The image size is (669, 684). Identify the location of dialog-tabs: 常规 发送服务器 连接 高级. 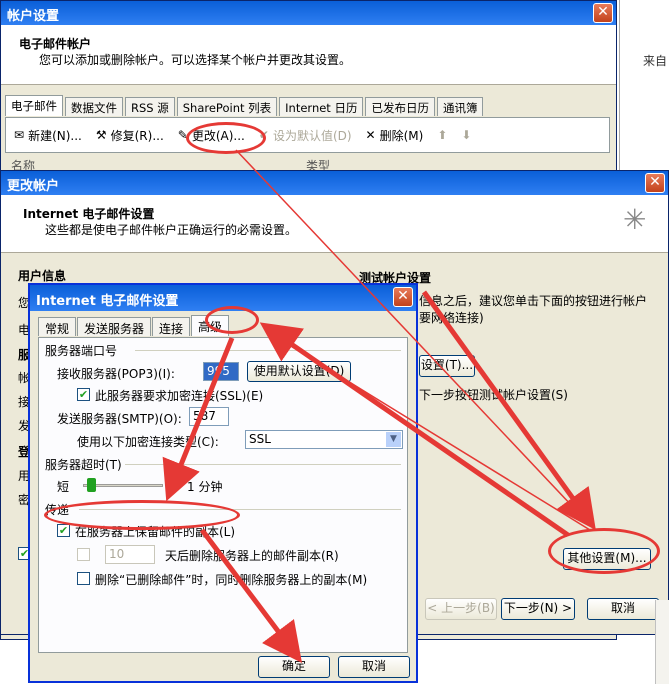
(134, 325).